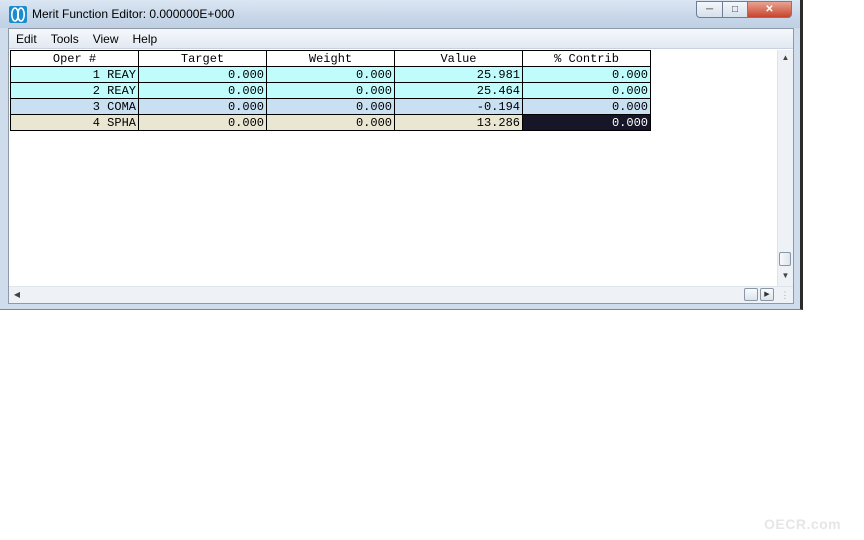 The image size is (864, 540). Describe the element at coordinates (767, 294) in the screenshot. I see `scroll-right-arrow-icon: ▶` at that location.